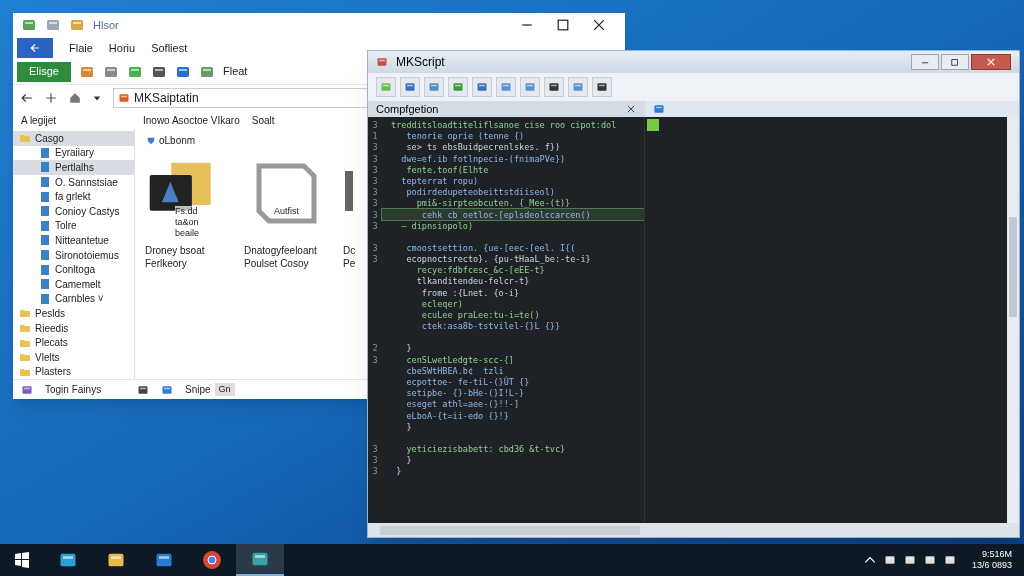 The height and width of the screenshot is (576, 1024). What do you see at coordinates (81, 48) in the screenshot?
I see `menu-item: Flaie` at bounding box center [81, 48].